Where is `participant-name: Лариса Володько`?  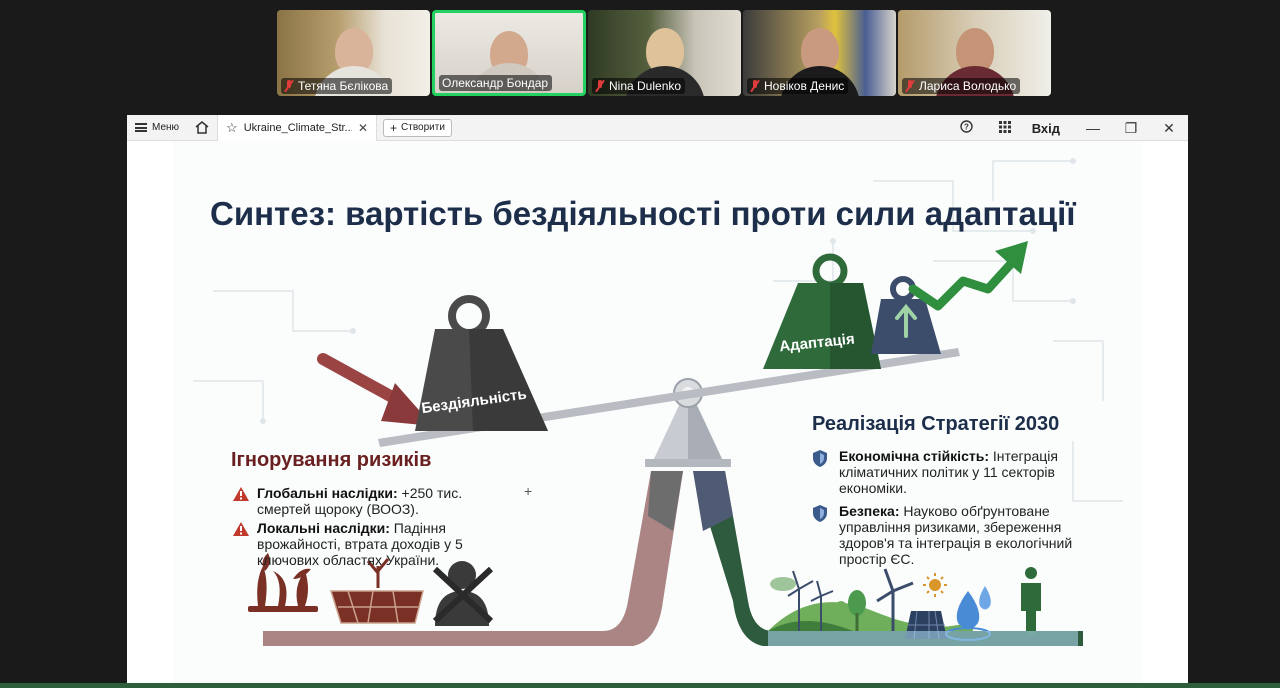
participant-name: Лариса Володько is located at coordinates (968, 86).